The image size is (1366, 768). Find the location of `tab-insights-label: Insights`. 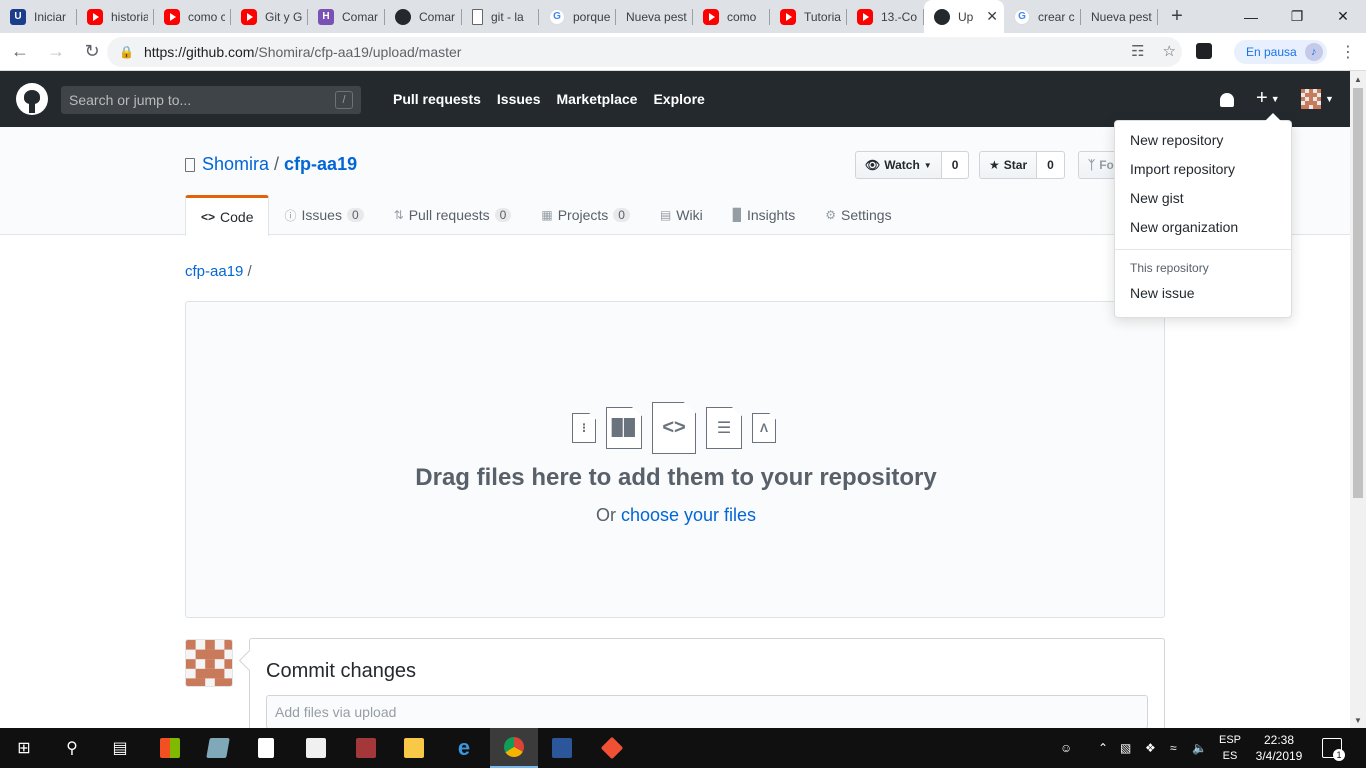

tab-insights-label: Insights is located at coordinates (771, 215).